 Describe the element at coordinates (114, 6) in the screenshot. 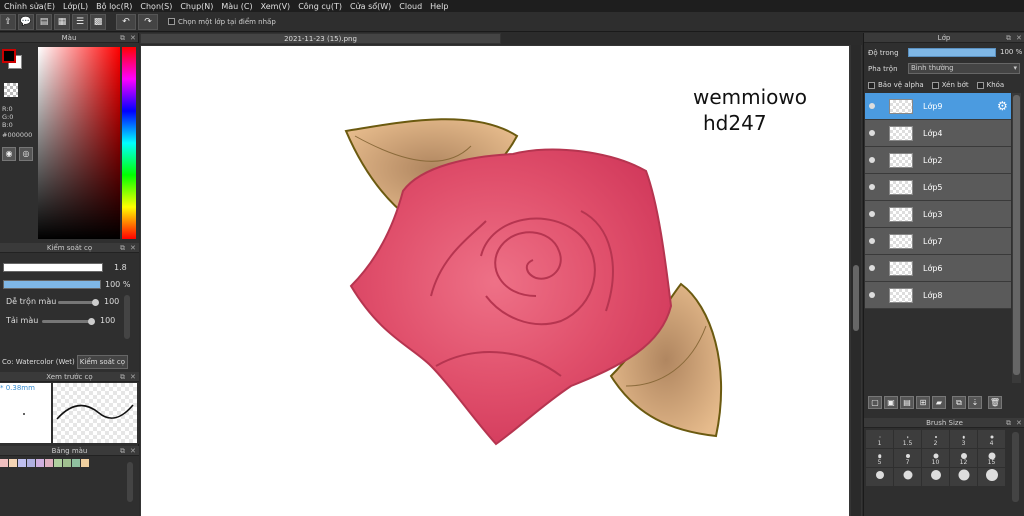

I see `menu-filter: Bộ lọc(R)` at that location.